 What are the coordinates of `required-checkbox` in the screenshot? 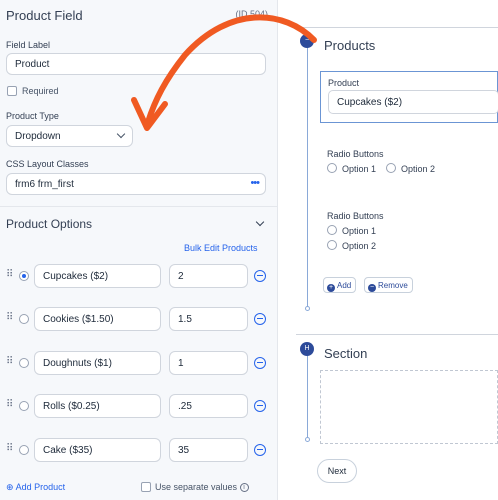 It's located at (12, 91).